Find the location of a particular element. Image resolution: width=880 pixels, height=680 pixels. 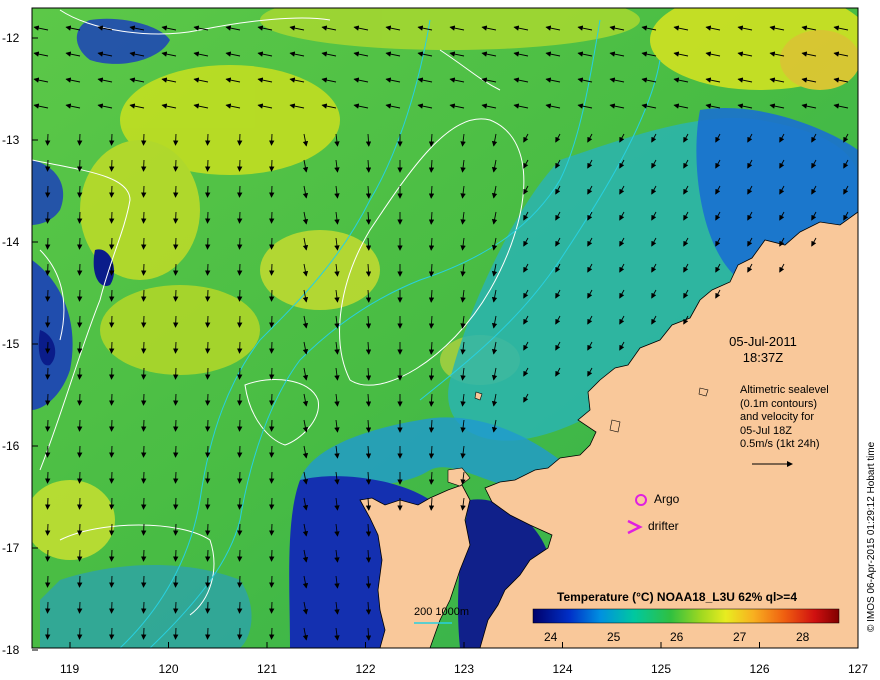

latitude-tick-label: -16 is located at coordinates (11, 446).